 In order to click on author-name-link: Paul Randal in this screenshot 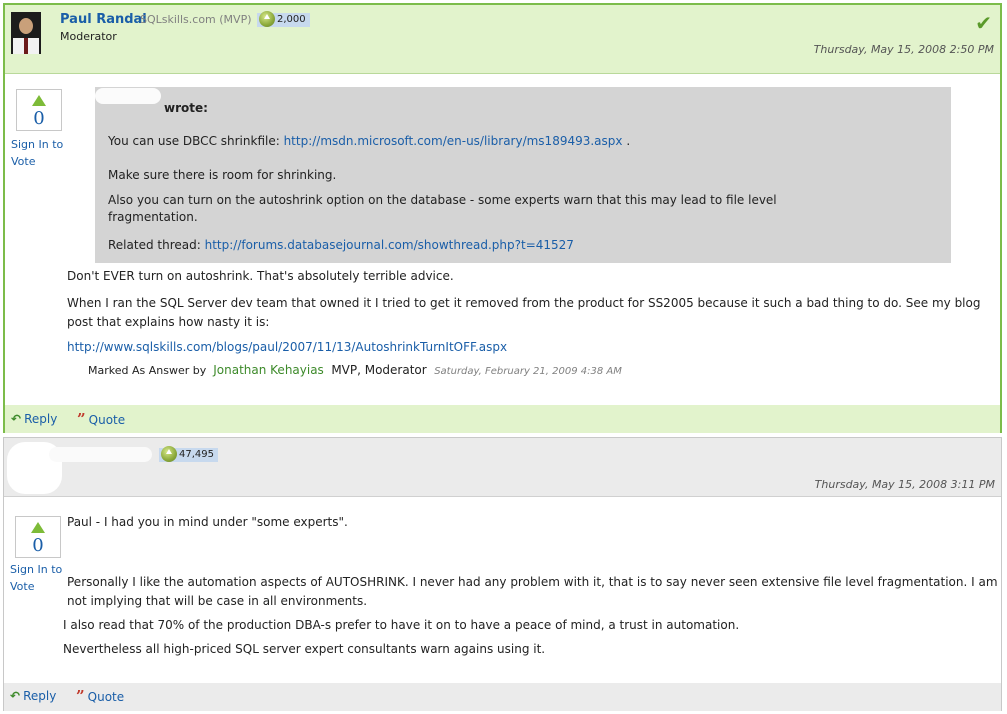, I will do `click(103, 19)`.